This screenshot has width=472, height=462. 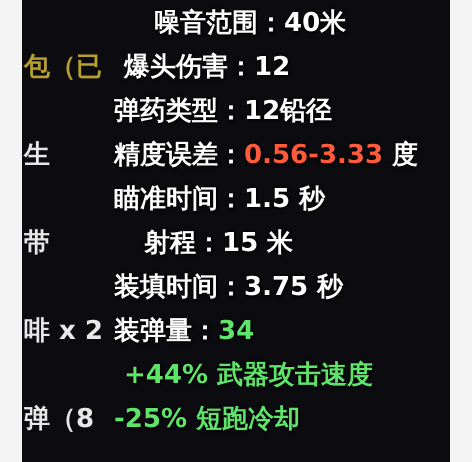 What do you see at coordinates (59, 419) in the screenshot?
I see `background-item-text: 弹（8` at bounding box center [59, 419].